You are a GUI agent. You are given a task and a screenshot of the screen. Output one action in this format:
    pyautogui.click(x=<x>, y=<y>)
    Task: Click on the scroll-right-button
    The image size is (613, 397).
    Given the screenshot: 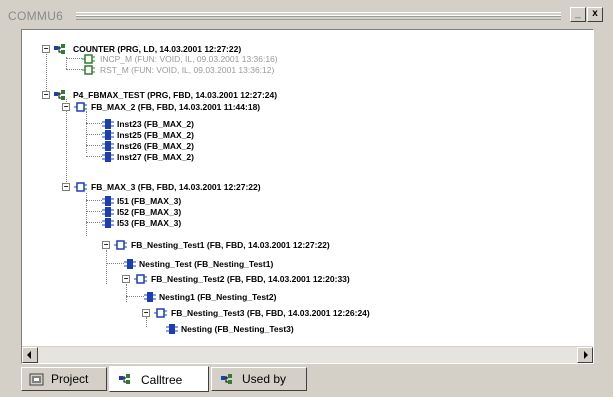 What is the action you would take?
    pyautogui.click(x=585, y=355)
    